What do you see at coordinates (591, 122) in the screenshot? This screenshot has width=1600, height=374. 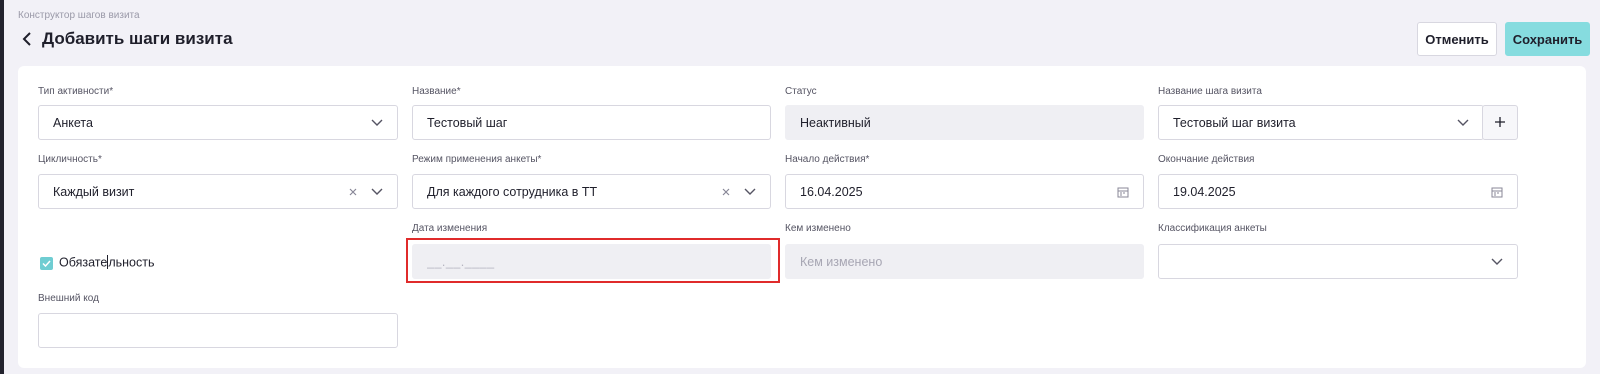 I see `name-input: Тестовый шаг` at bounding box center [591, 122].